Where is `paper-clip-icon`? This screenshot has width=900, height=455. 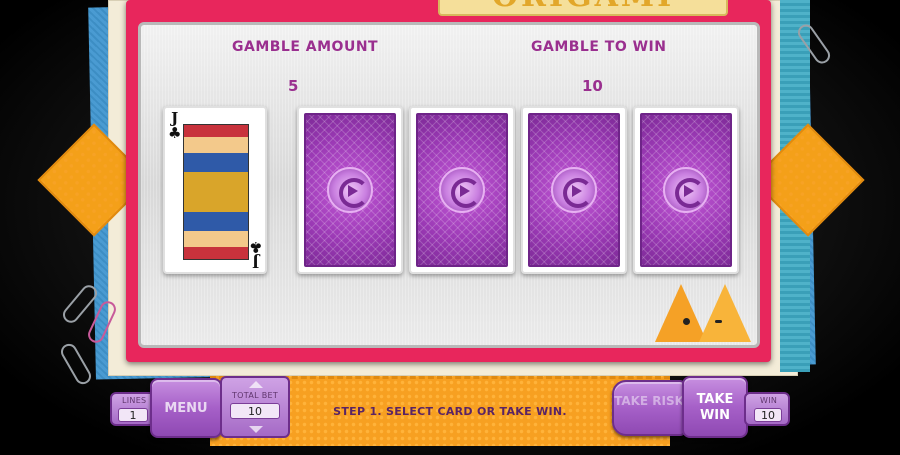
paper-clip-icon is located at coordinates (76, 364).